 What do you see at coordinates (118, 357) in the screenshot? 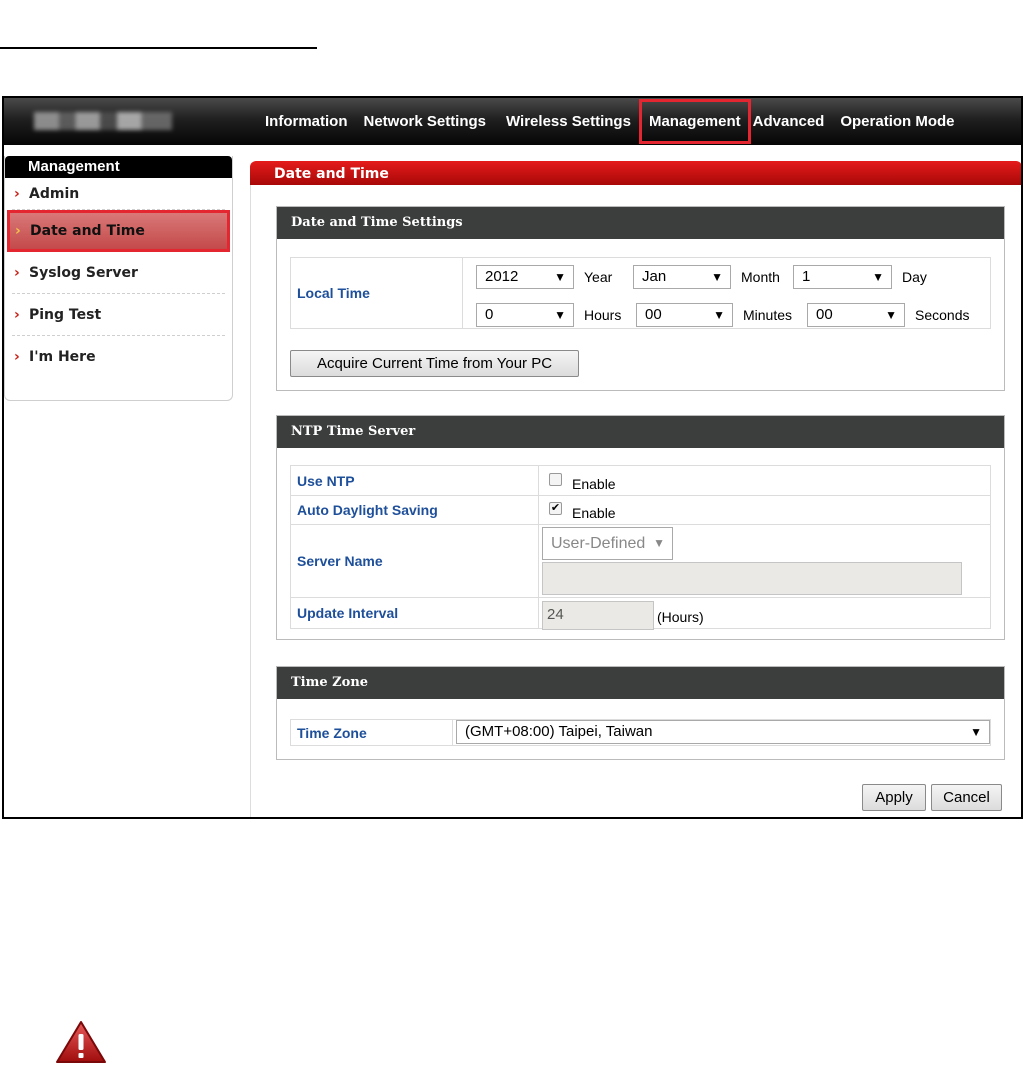
I see `sidebar-item-im-here: › I'm Here` at bounding box center [118, 357].